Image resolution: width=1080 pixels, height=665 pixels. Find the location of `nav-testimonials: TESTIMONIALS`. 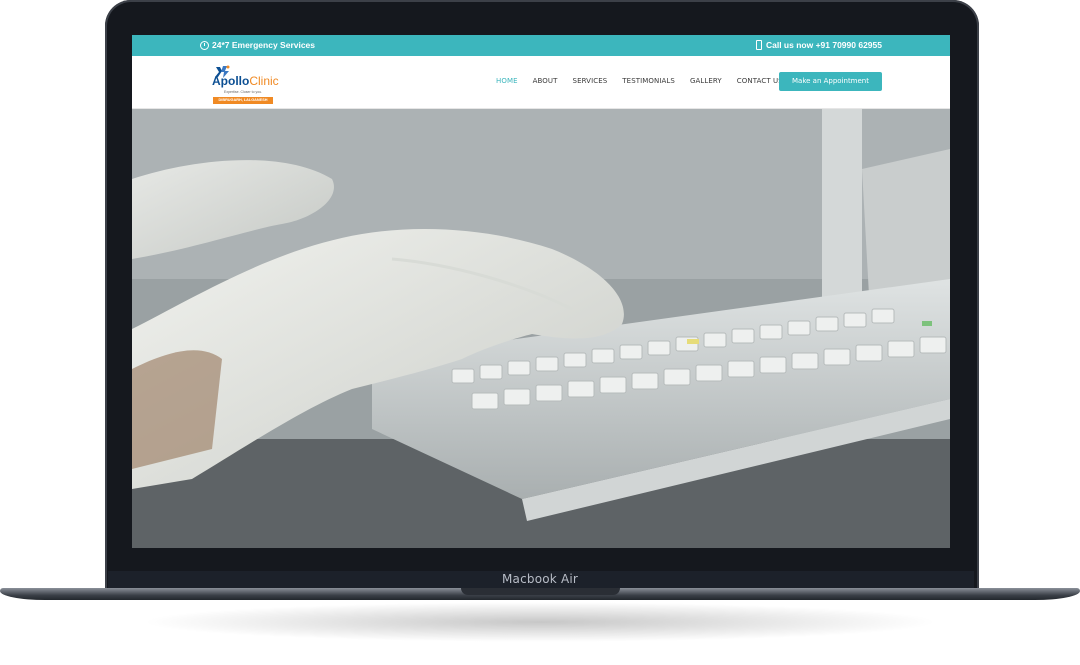

nav-testimonials: TESTIMONIALS is located at coordinates (648, 81).